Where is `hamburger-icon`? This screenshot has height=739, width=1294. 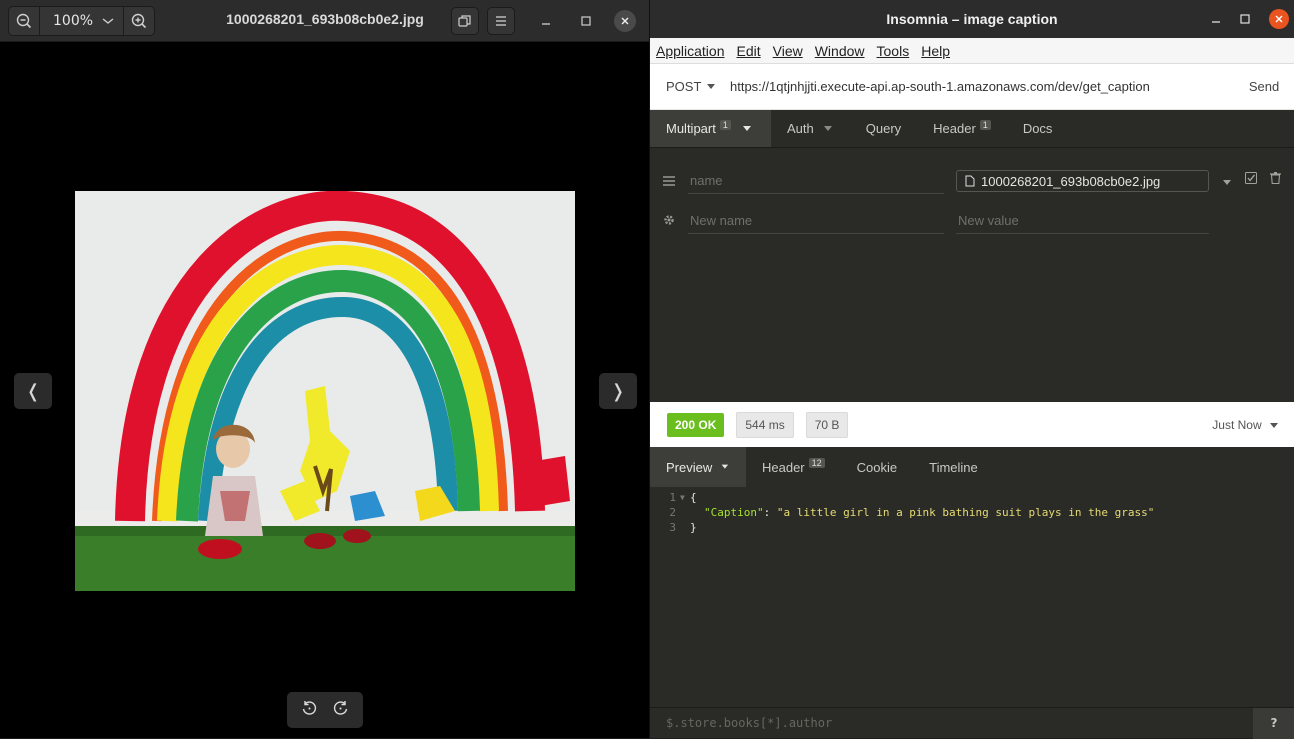
hamburger-icon is located at coordinates (501, 21).